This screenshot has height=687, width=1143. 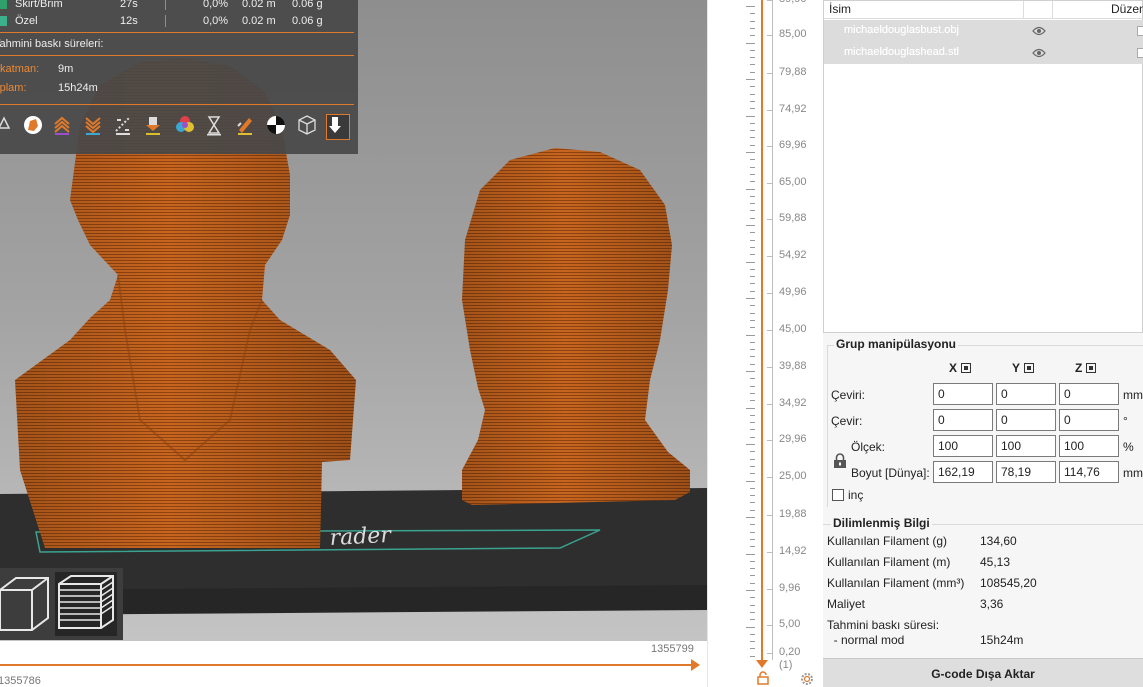 What do you see at coordinates (95, 127) in the screenshot?
I see `bottom-layers-icon` at bounding box center [95, 127].